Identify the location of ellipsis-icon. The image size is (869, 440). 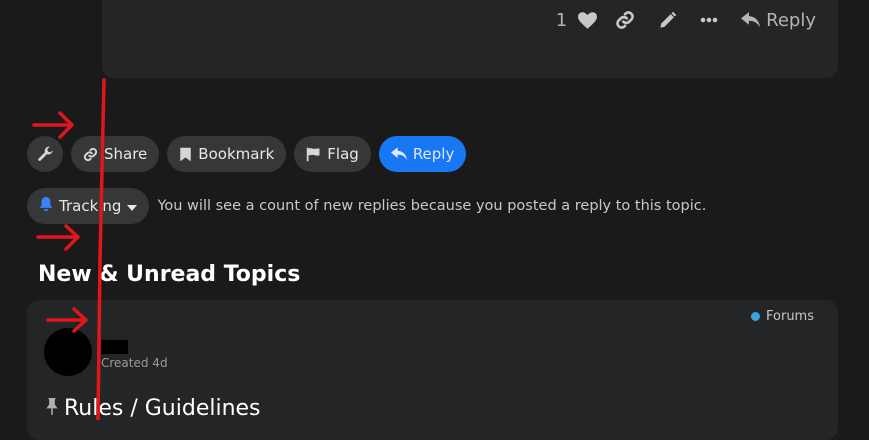
(709, 20).